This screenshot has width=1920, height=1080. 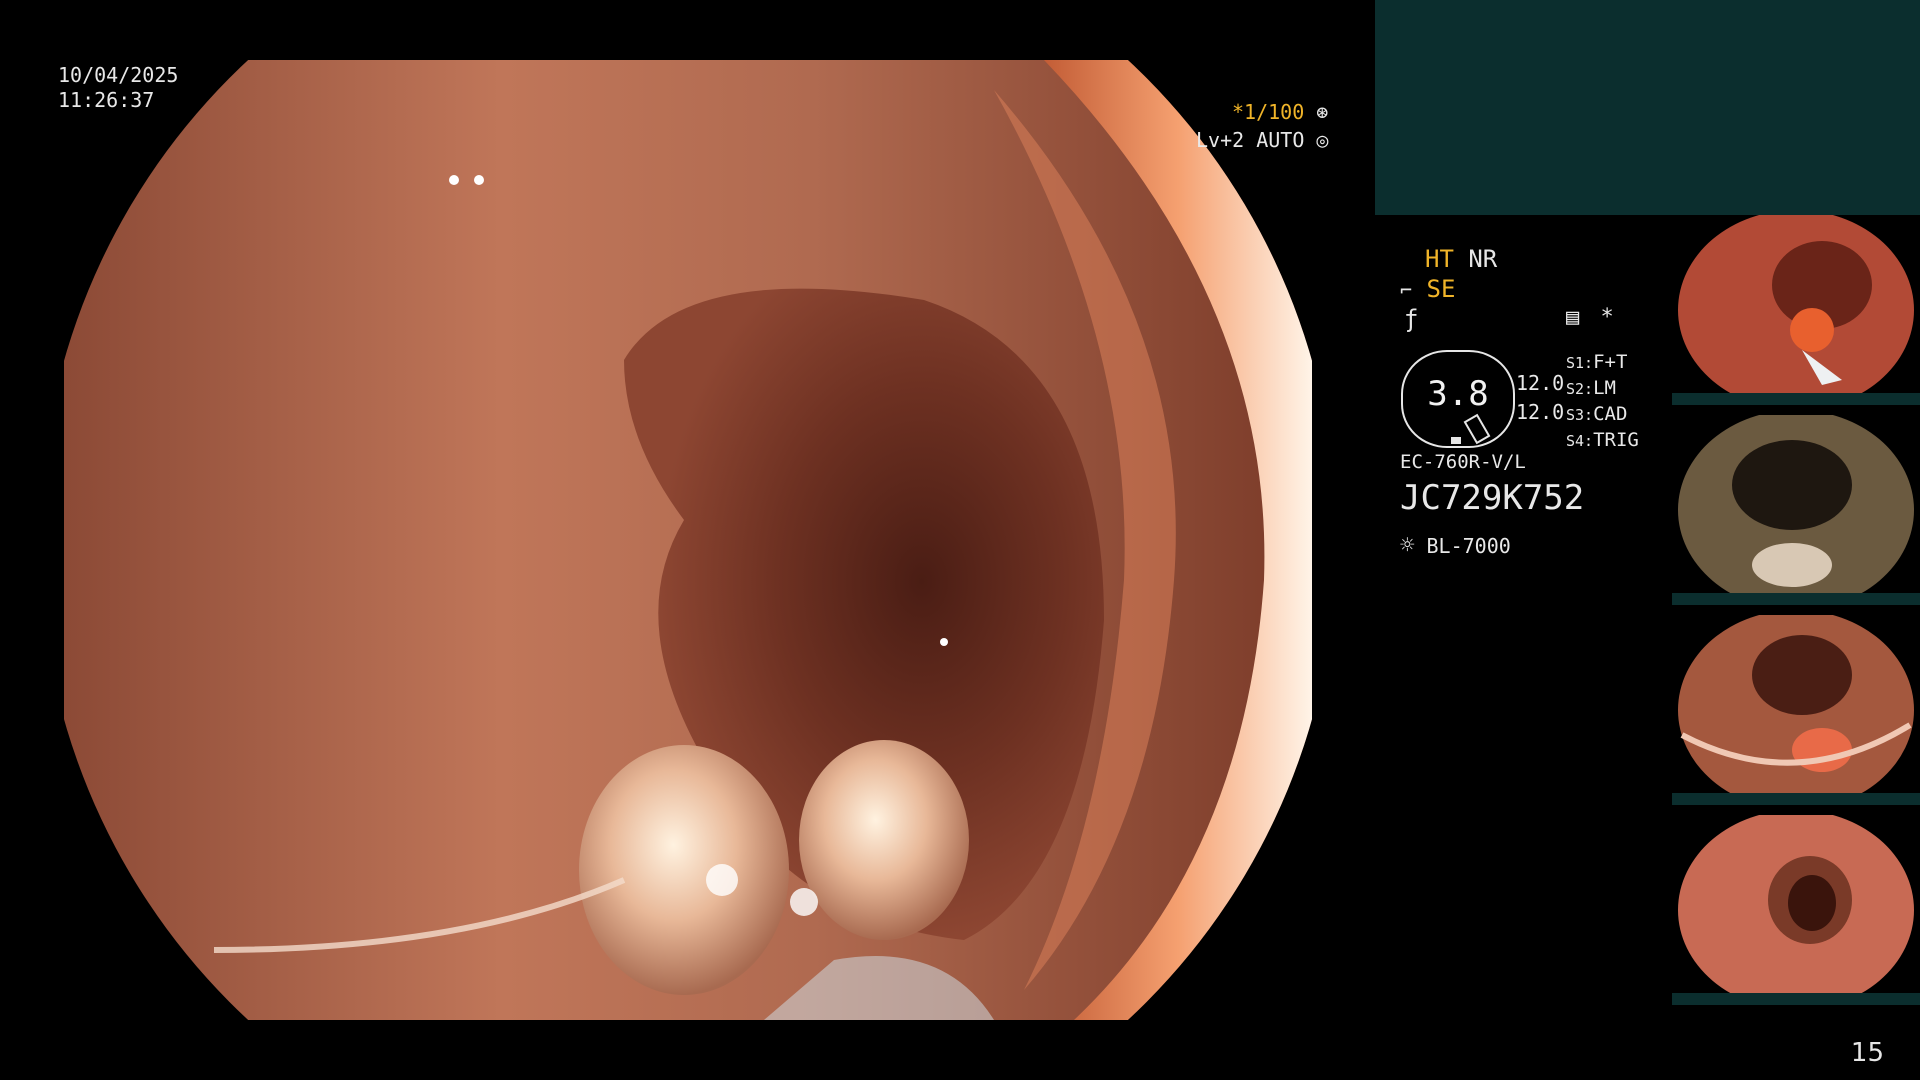 I want to click on value-1: 12.0, so click(x=1540, y=383).